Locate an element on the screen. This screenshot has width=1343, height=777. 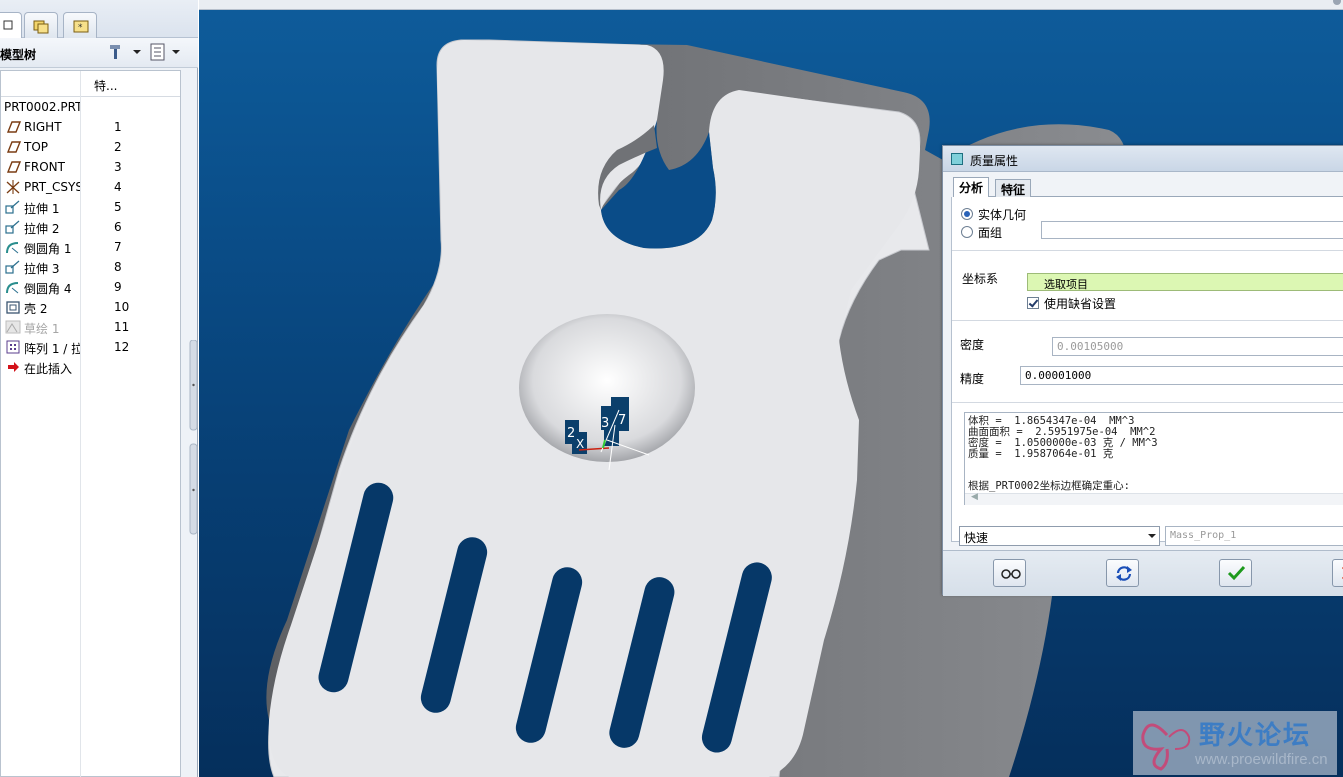
tree-item: 拉伸 3 8 is located at coordinates (90, 267).